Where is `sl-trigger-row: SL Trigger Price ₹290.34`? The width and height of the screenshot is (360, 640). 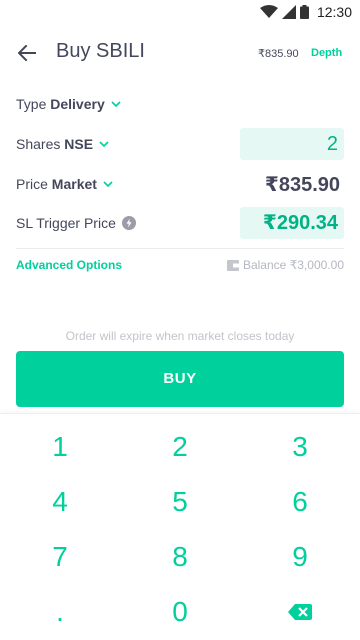
sl-trigger-row: SL Trigger Price ₹290.34 is located at coordinates (180, 223).